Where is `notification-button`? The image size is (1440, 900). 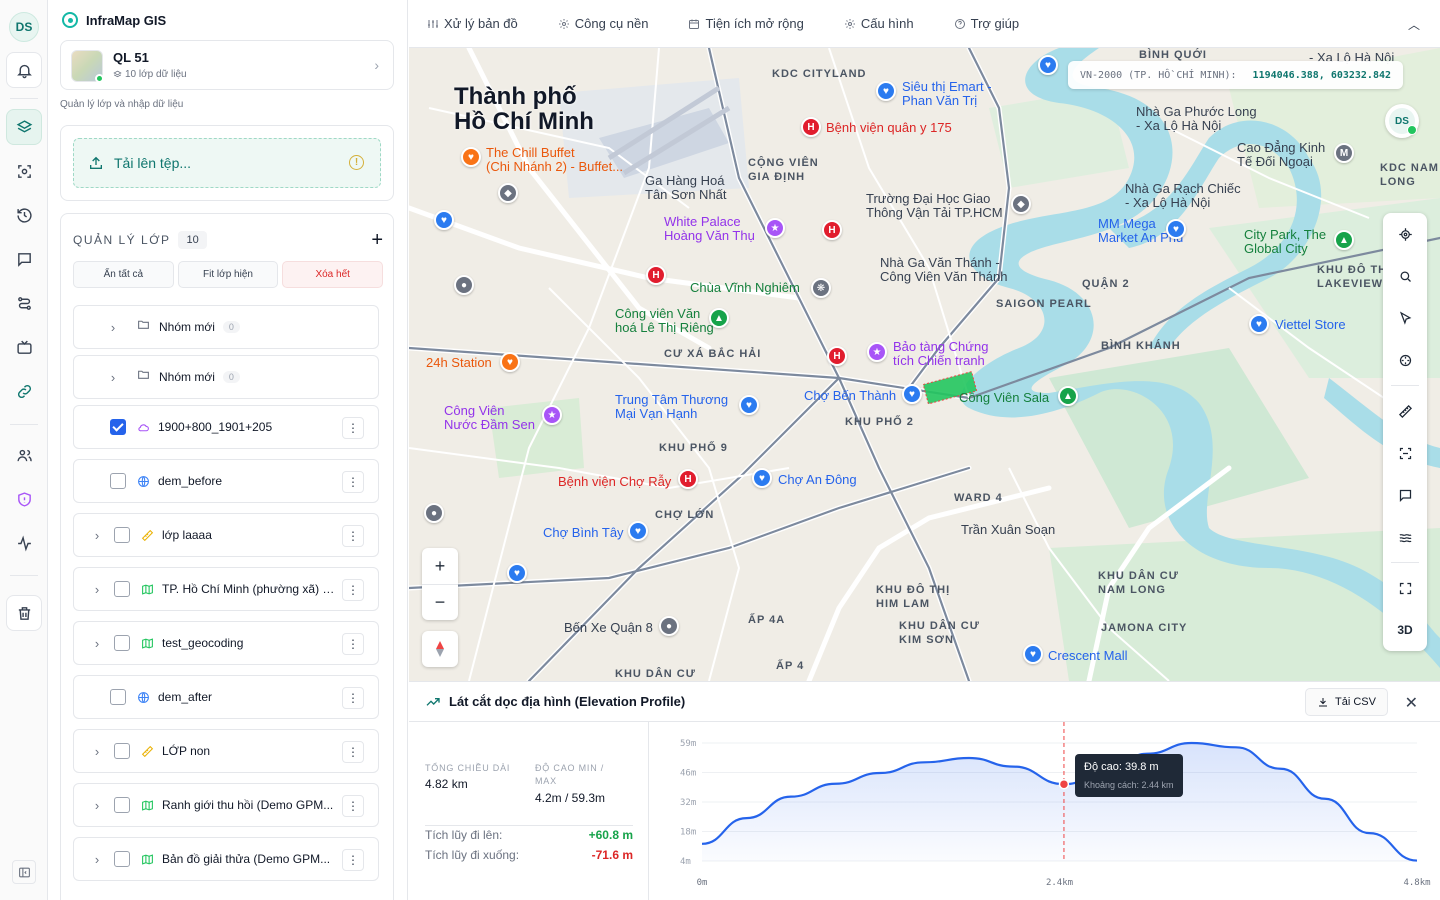
notification-button is located at coordinates (24, 70).